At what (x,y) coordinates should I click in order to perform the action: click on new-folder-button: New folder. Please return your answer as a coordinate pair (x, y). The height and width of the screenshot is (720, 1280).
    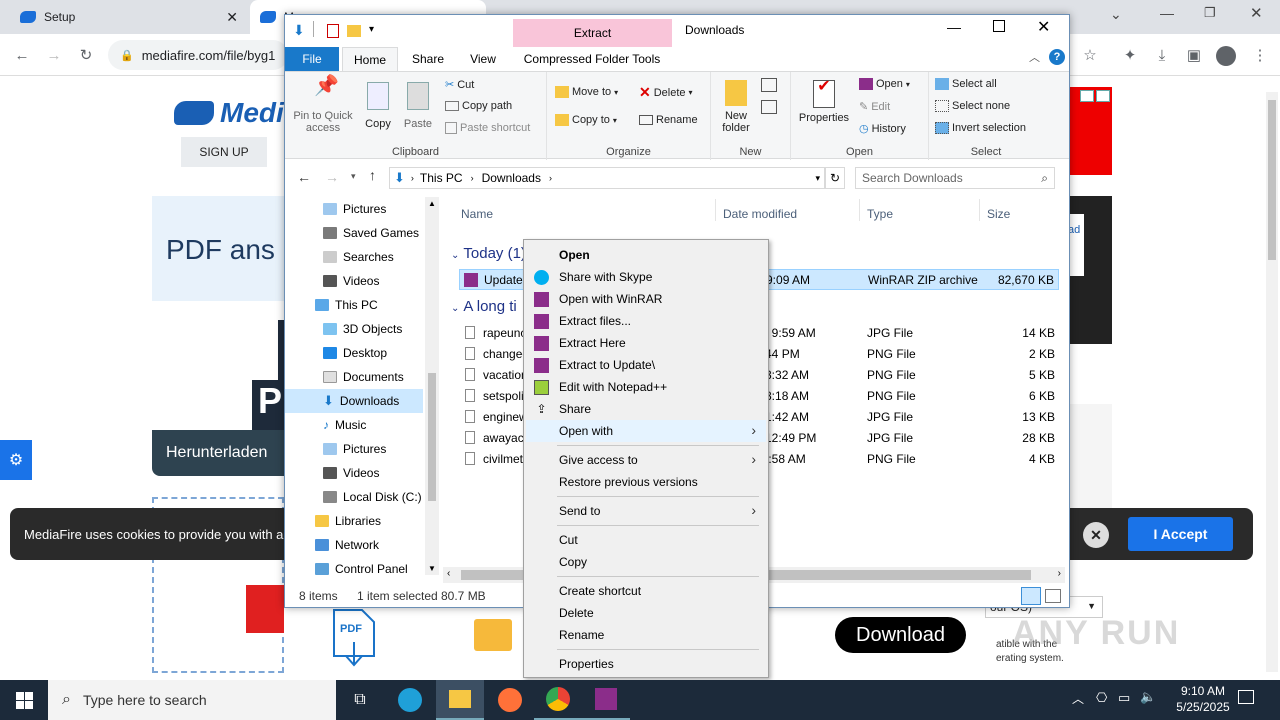
    Looking at the image, I should click on (736, 107).